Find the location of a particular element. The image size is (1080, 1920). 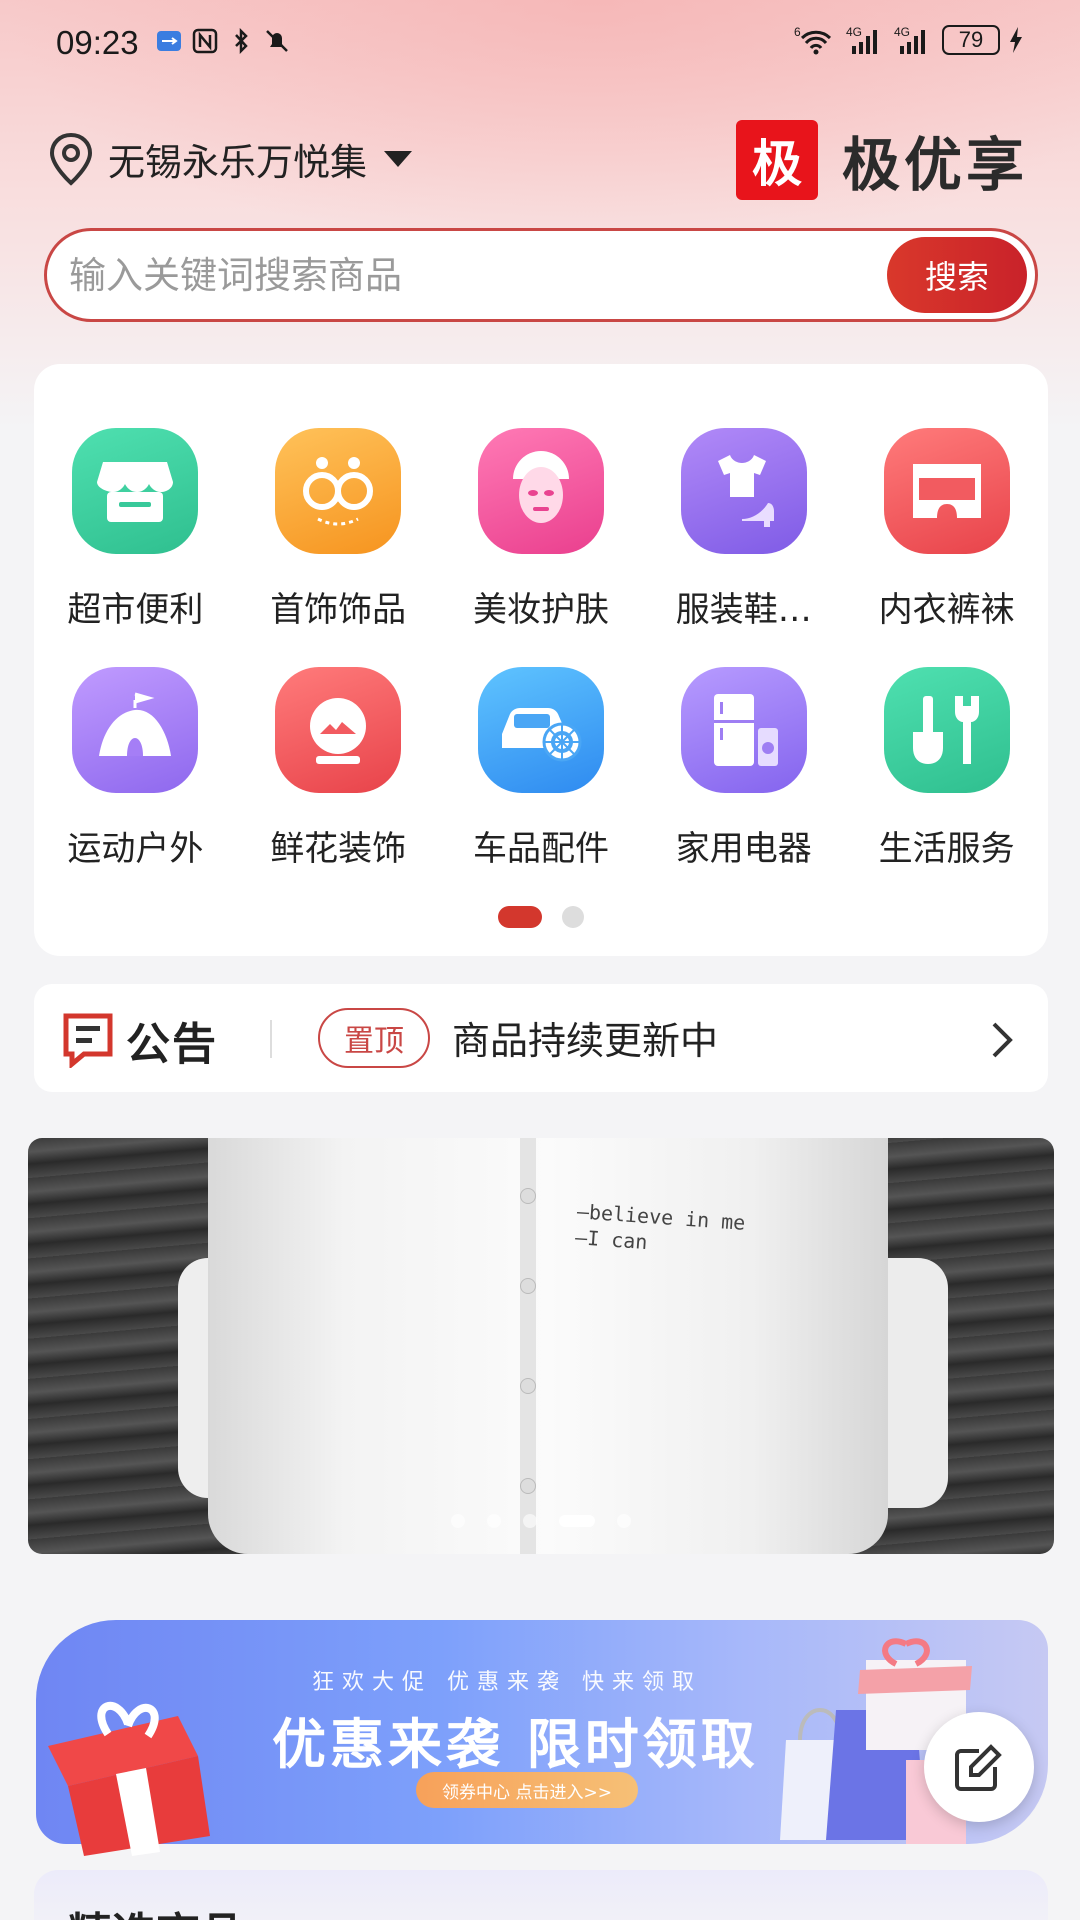

location-selector: 无锡永乐万悦集 is located at coordinates (230, 159).